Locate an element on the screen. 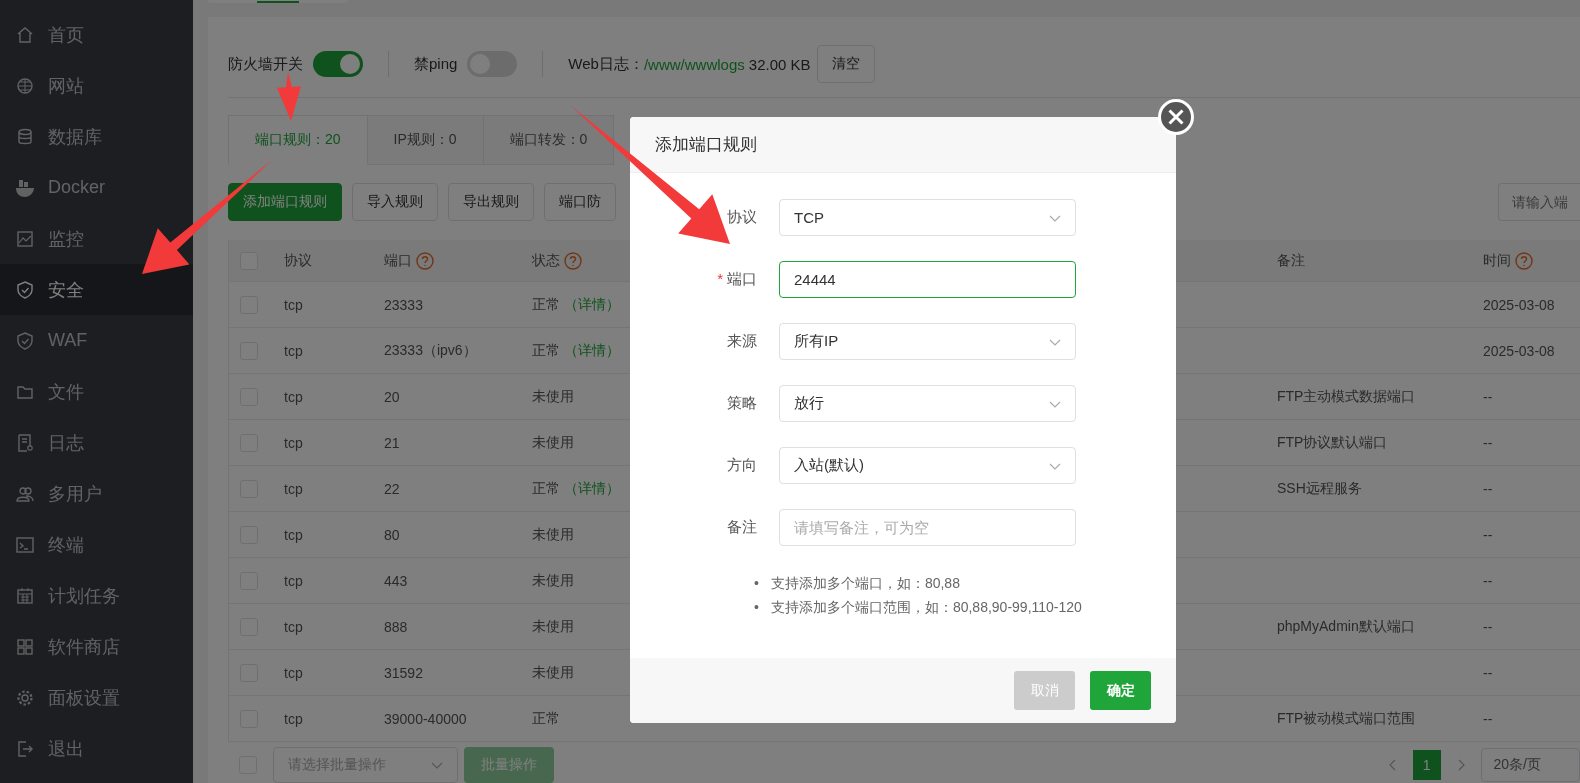 This screenshot has height=783, width=1580. select-field: TCP is located at coordinates (927, 217).